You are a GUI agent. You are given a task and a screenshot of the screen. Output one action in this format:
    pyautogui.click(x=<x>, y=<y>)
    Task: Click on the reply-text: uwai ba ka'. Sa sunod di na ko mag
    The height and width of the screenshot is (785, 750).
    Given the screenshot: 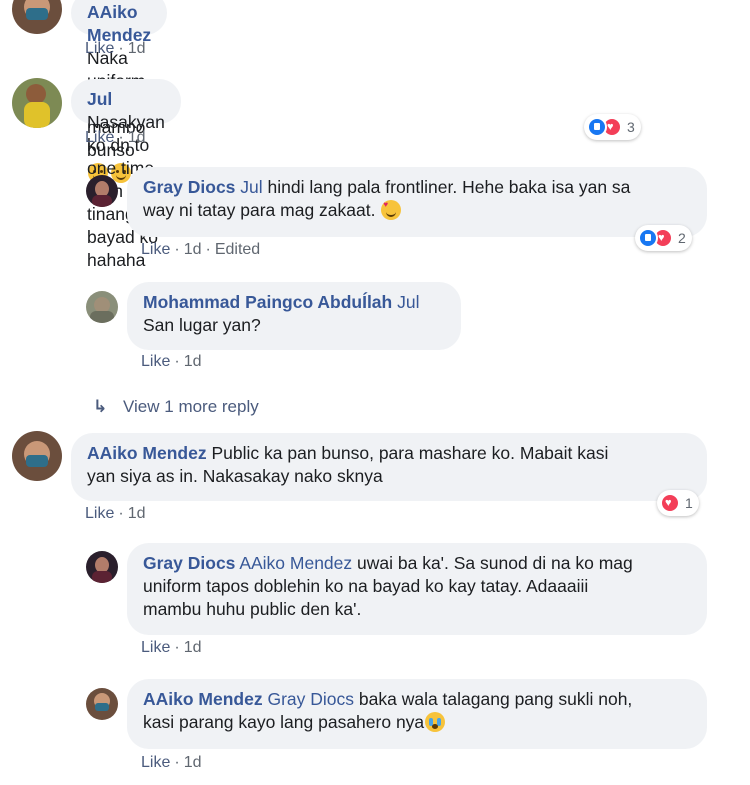 What is the action you would take?
    pyautogui.click(x=492, y=563)
    